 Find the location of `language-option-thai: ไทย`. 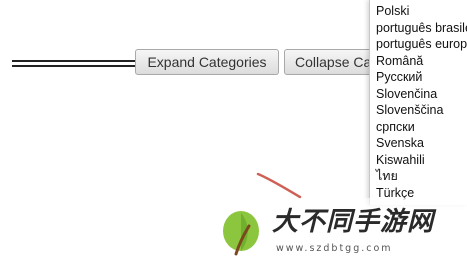

language-option-thai: ไทย is located at coordinates (421, 176).